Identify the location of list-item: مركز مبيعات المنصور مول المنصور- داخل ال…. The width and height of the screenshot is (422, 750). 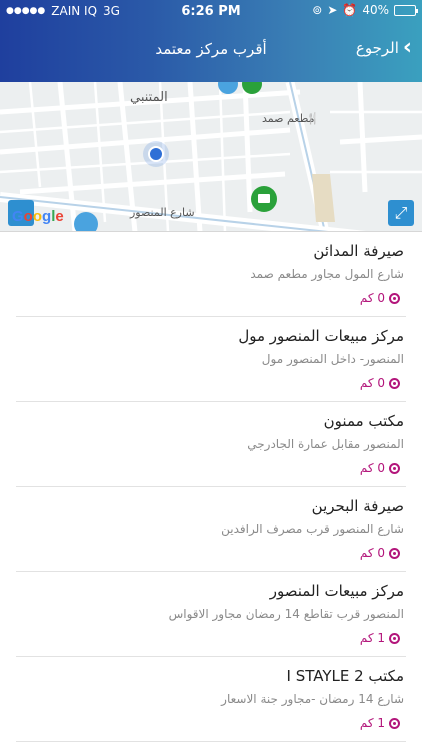
(211, 359).